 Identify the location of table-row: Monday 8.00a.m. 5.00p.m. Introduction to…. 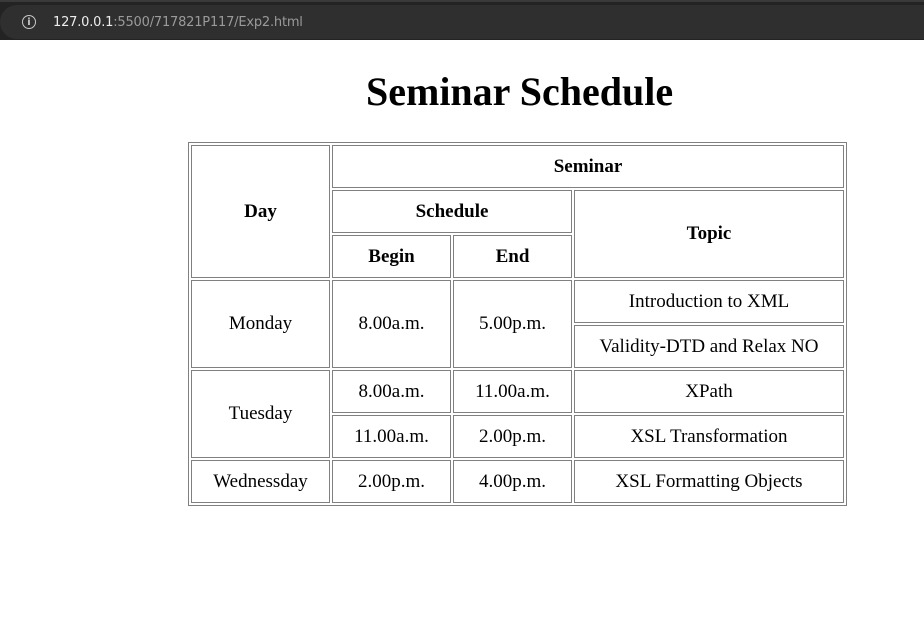
(517, 324).